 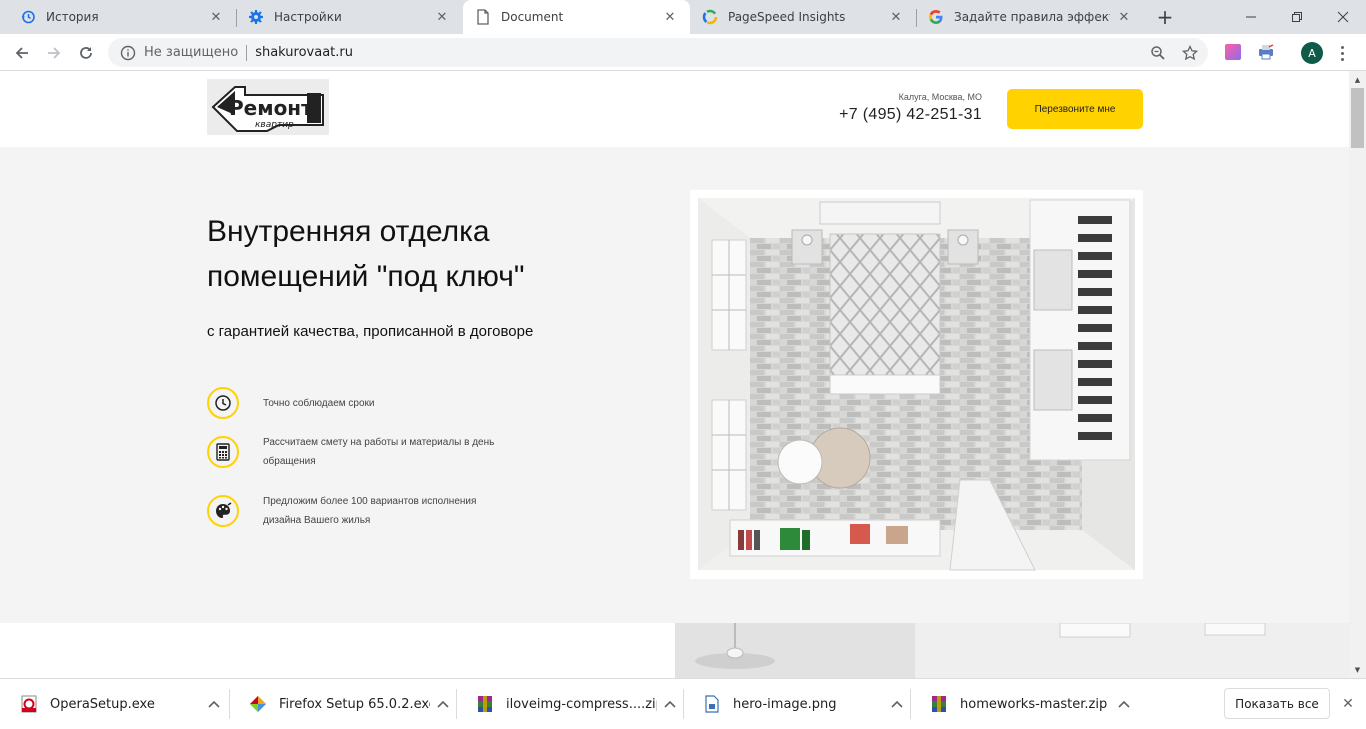 I want to click on arrow-right-icon, so click(x=54, y=53).